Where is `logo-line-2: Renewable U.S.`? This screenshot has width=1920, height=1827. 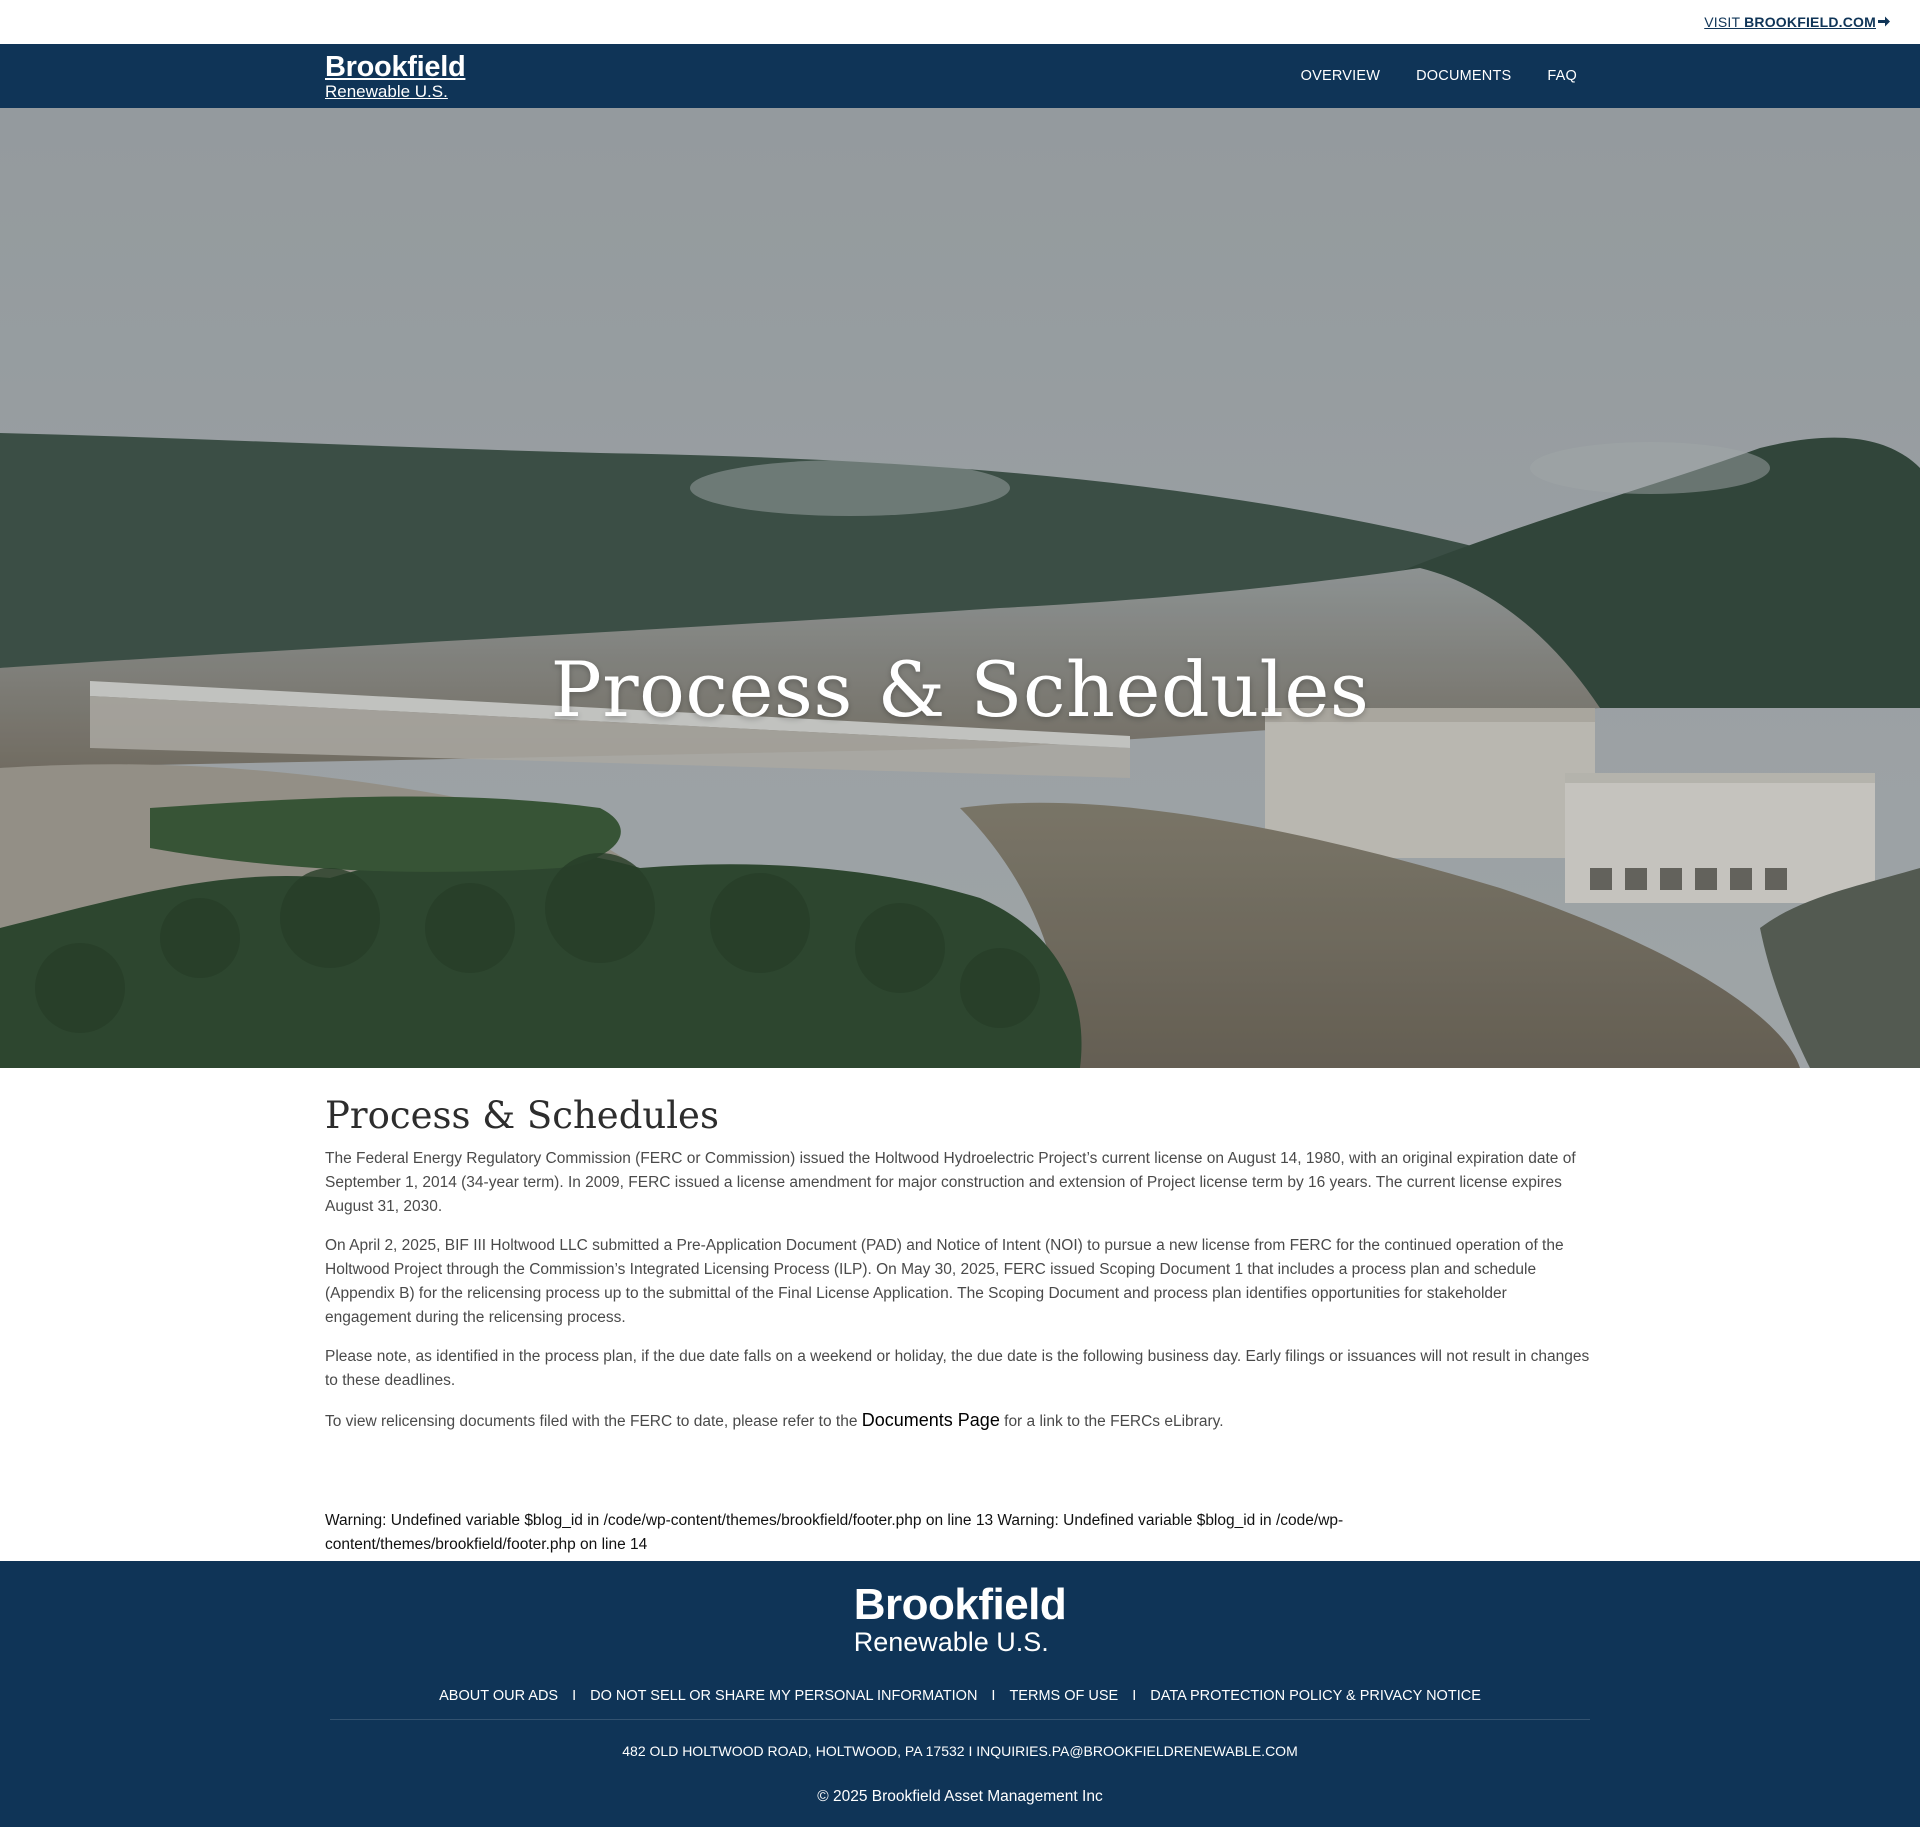 logo-line-2: Renewable U.S. is located at coordinates (386, 91).